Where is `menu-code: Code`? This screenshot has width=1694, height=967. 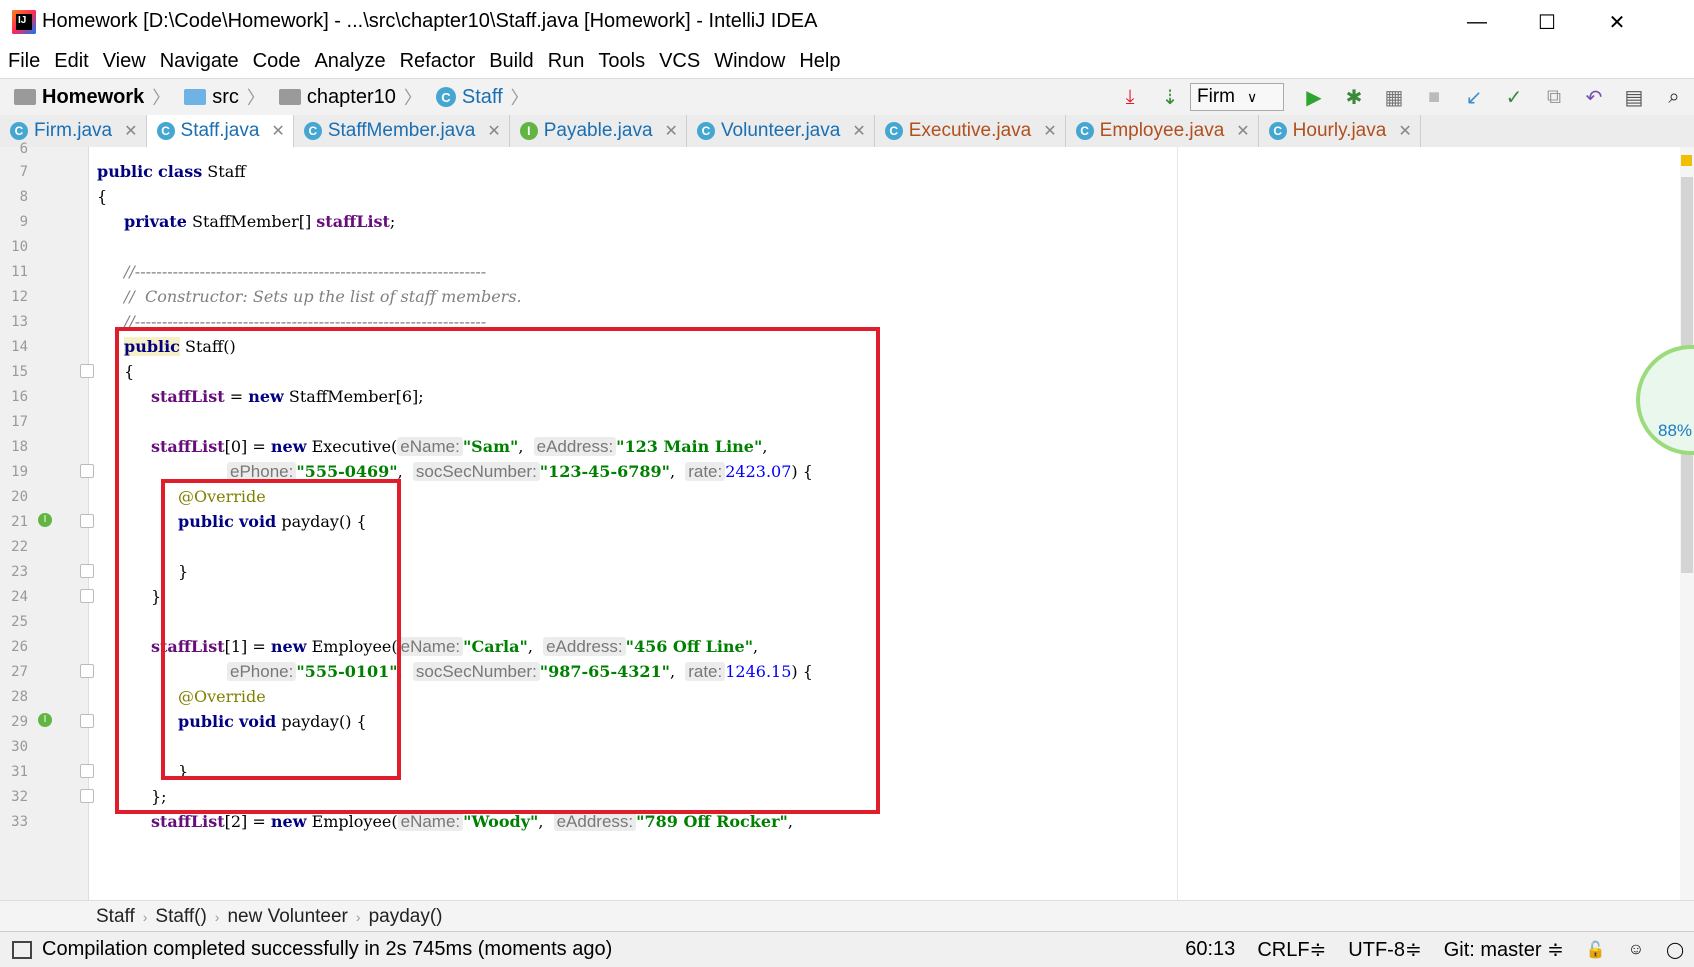
menu-code: Code is located at coordinates (276, 61).